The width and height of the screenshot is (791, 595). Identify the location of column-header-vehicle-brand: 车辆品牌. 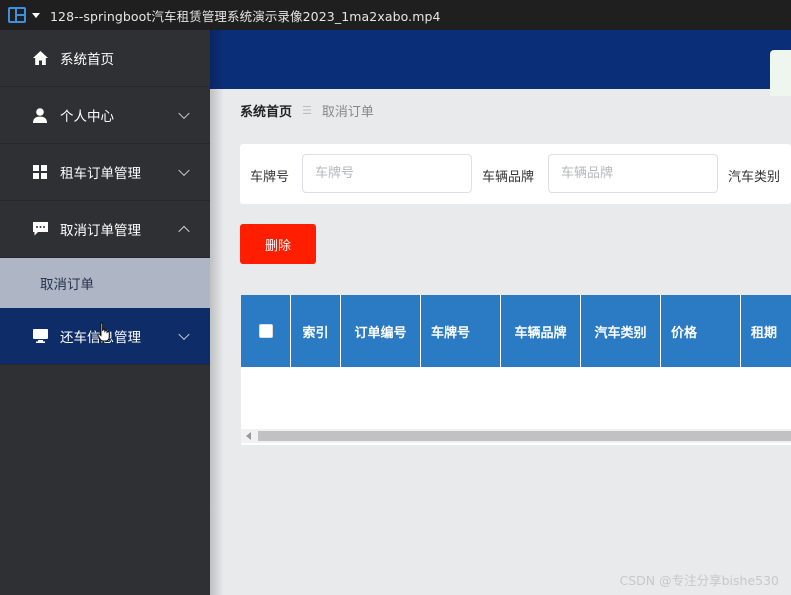
(541, 331).